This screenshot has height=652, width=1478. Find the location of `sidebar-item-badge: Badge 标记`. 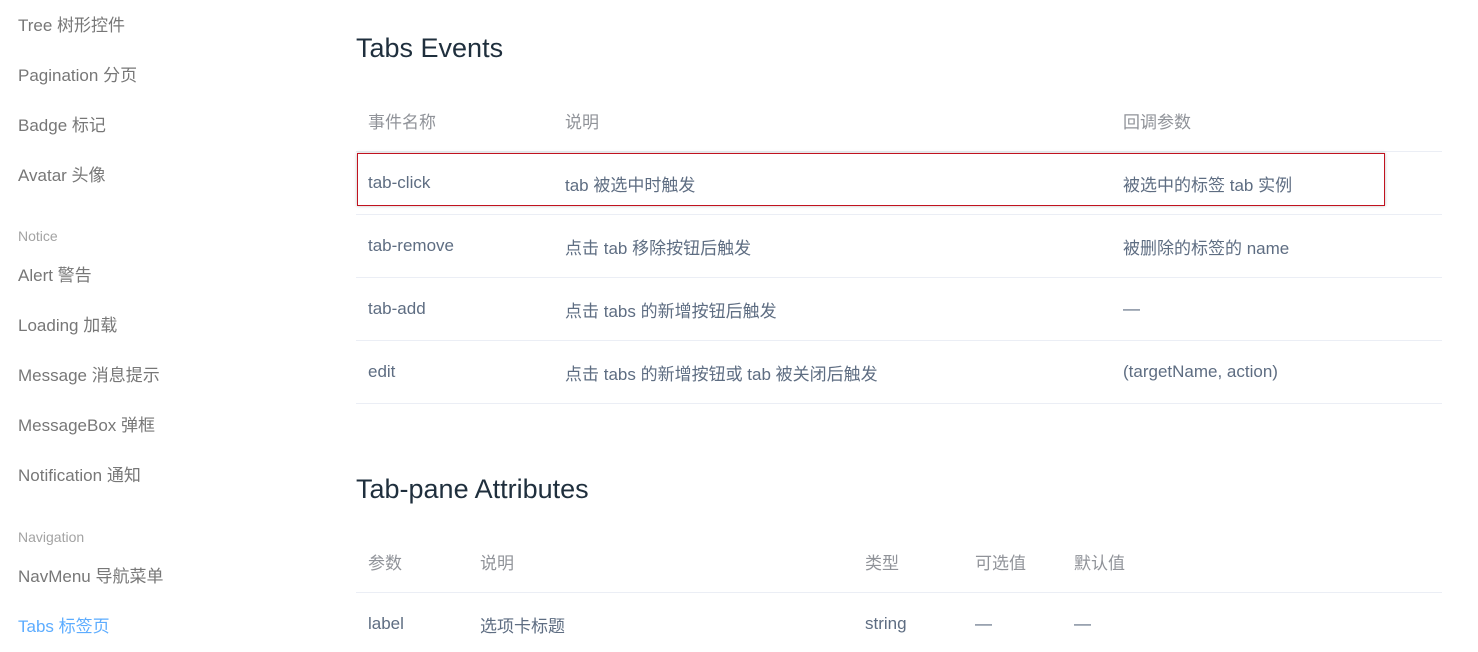

sidebar-item-badge: Badge 标记 is located at coordinates (62, 126).